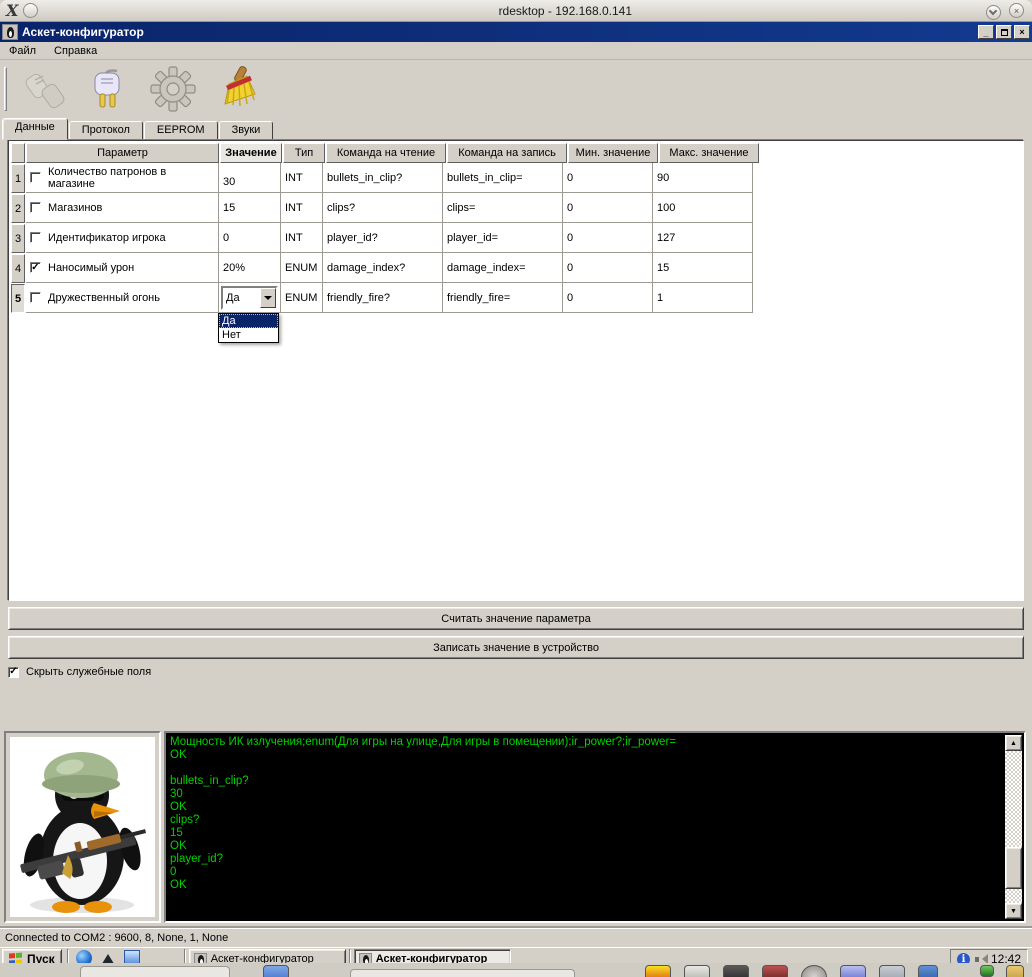  What do you see at coordinates (250, 178) in the screenshot?
I see `value-cell: 30` at bounding box center [250, 178].